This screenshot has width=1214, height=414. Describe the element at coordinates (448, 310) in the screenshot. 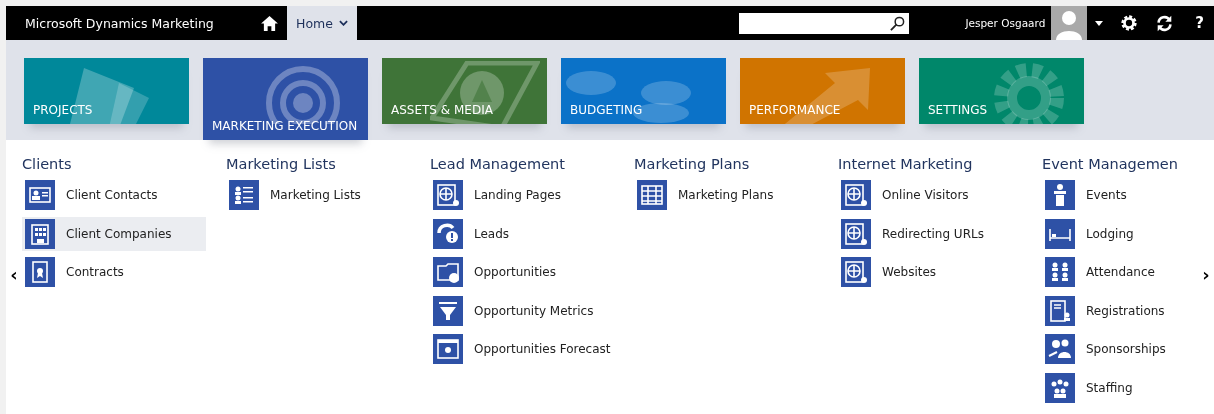

I see `funnel-icon` at that location.